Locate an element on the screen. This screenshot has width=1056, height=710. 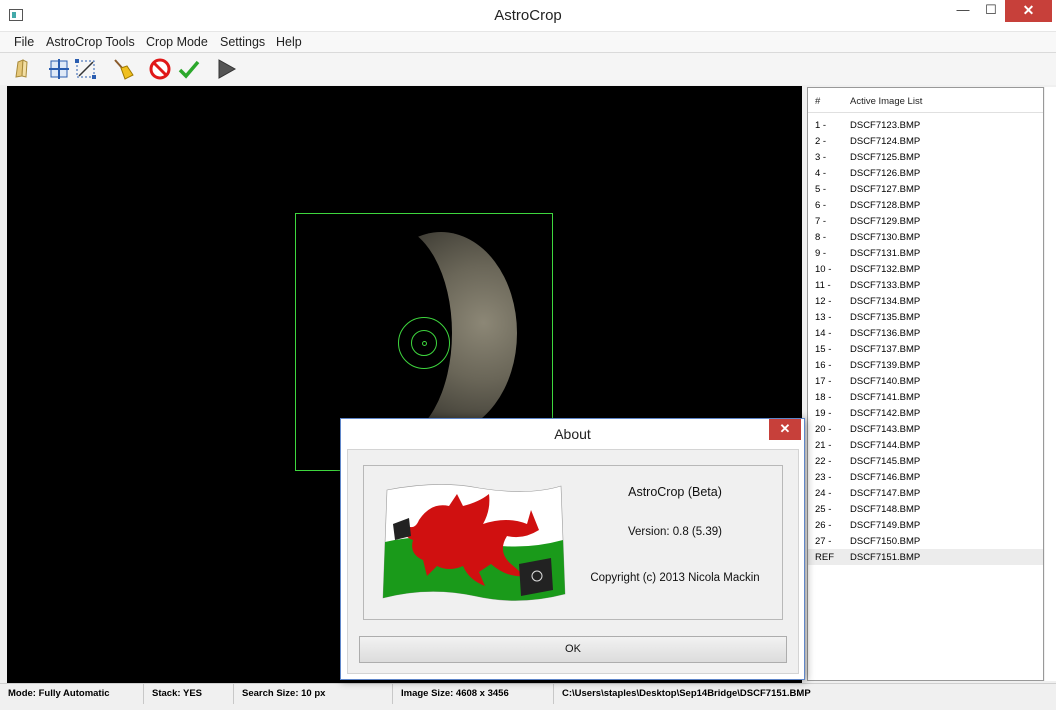
list-item: 24 - DSCF7147.BMP is located at coordinates (925, 493).